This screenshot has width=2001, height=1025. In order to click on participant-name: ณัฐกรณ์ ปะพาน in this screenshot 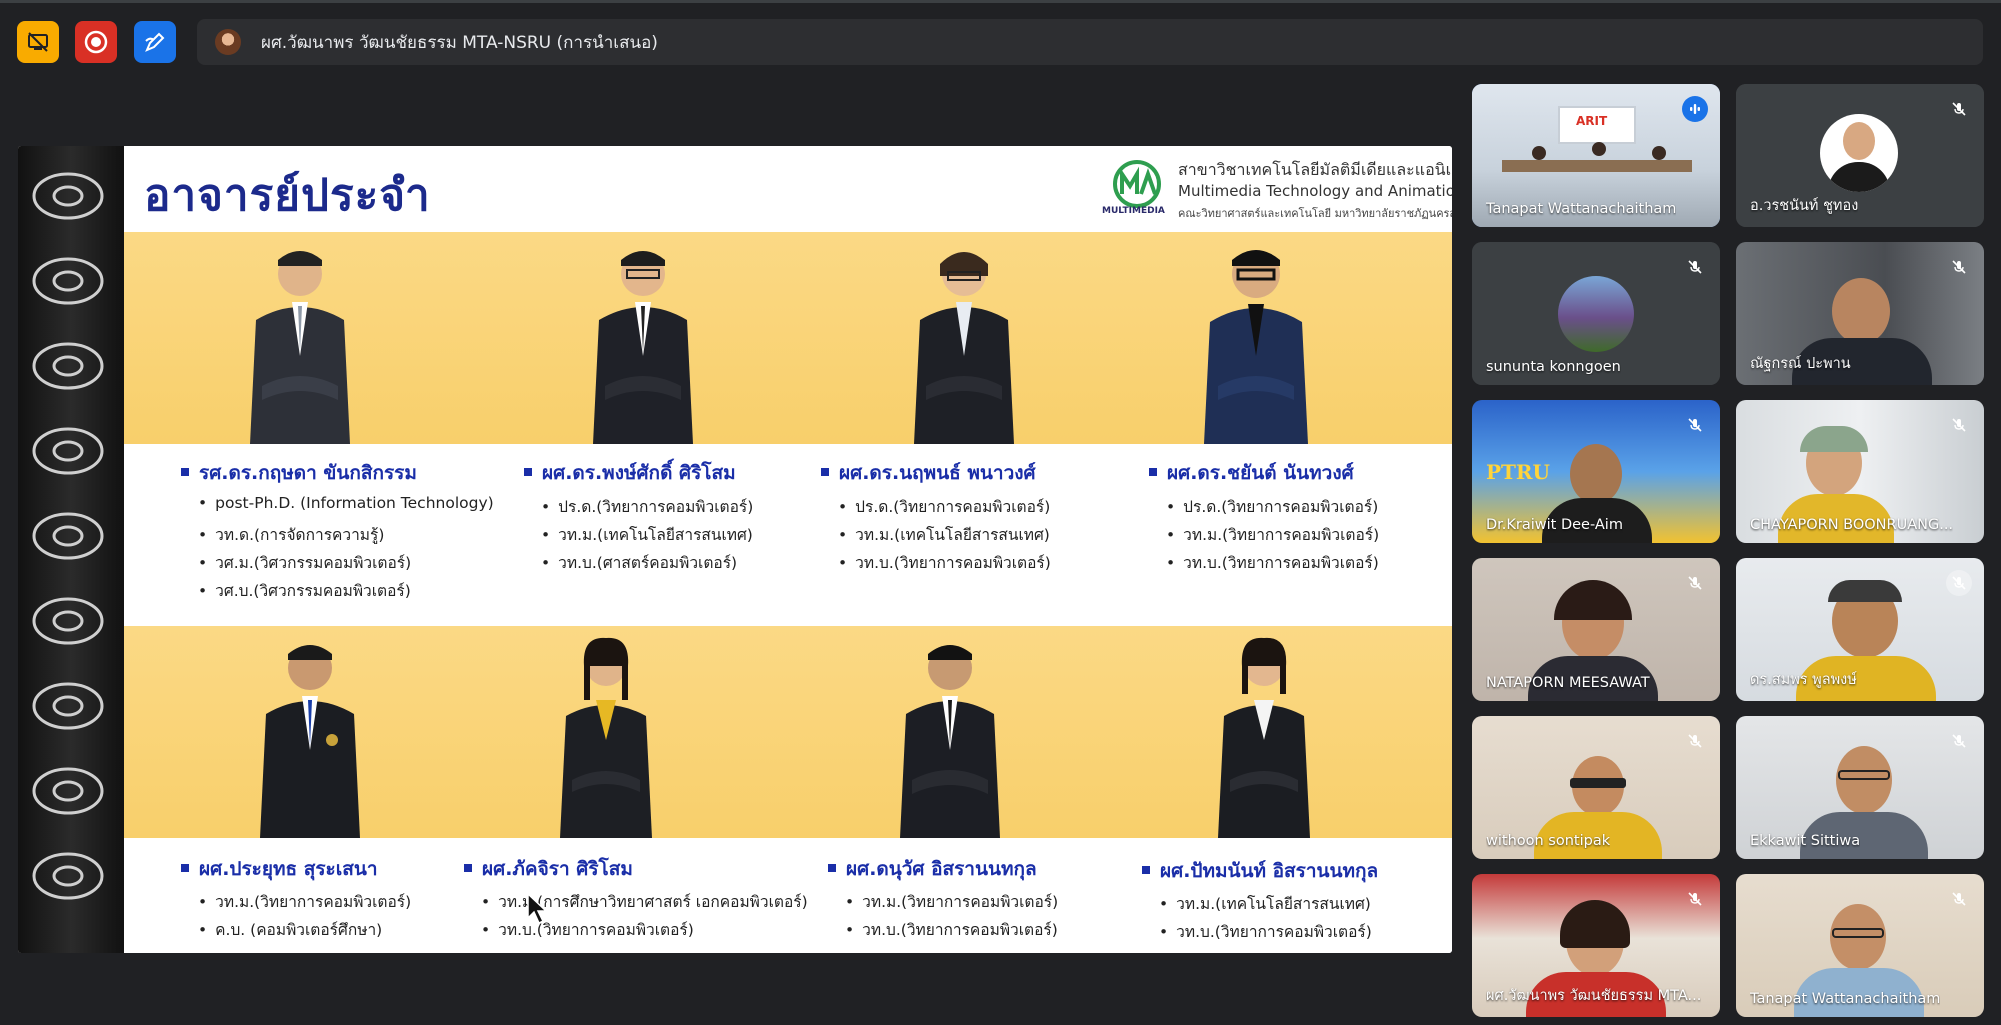, I will do `click(1800, 364)`.